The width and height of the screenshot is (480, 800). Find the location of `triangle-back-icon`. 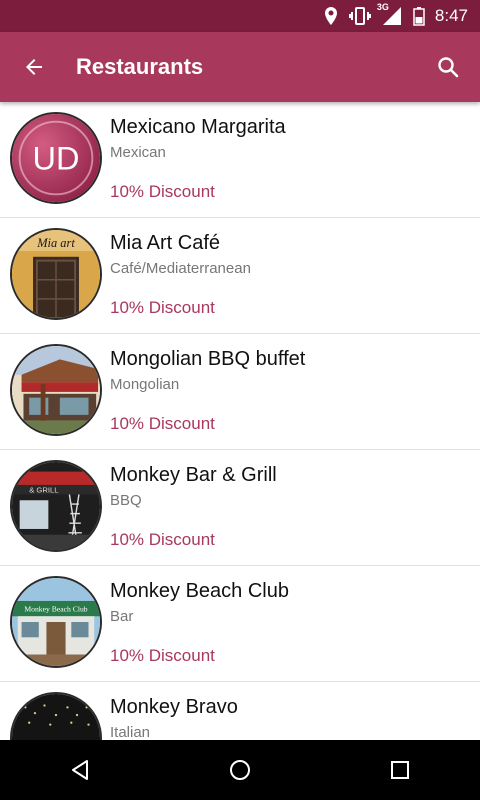

triangle-back-icon is located at coordinates (80, 770).